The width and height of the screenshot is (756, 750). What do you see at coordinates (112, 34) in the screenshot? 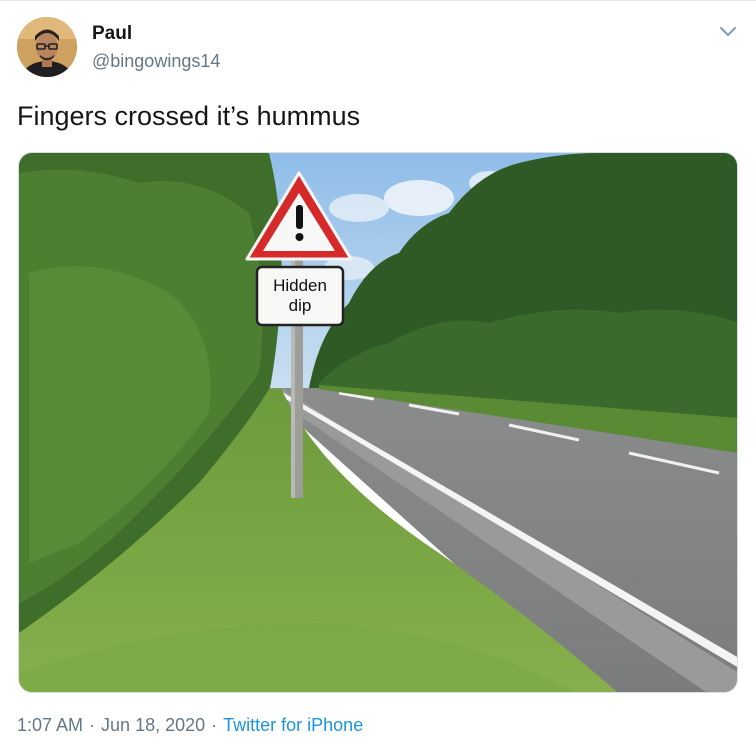
I see `display-name: Paul` at bounding box center [112, 34].